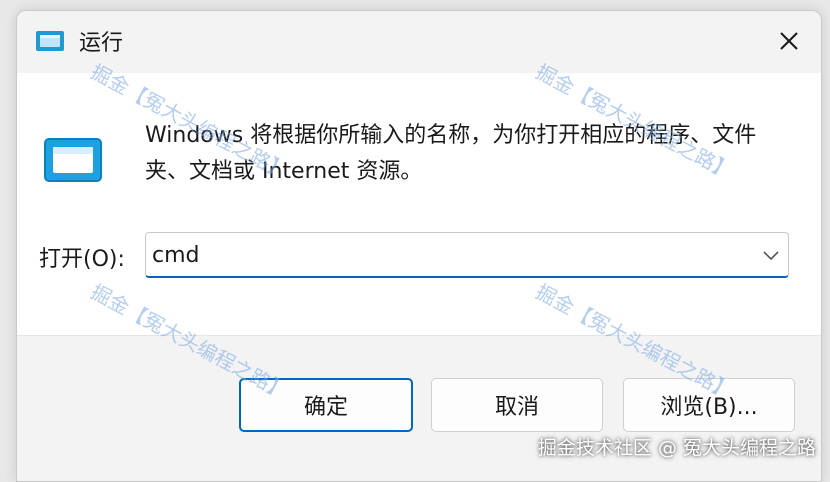  What do you see at coordinates (517, 405) in the screenshot?
I see `cancel-button: 取消` at bounding box center [517, 405].